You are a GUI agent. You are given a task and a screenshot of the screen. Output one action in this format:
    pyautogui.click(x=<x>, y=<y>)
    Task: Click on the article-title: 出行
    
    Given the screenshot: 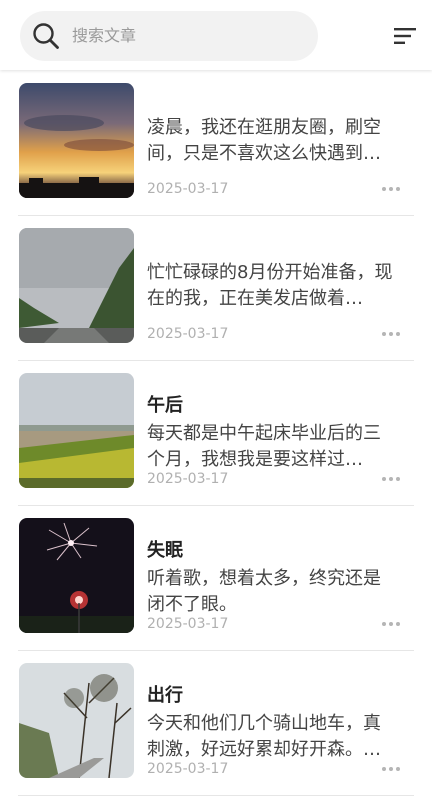 What is the action you would take?
    pyautogui.click(x=165, y=695)
    